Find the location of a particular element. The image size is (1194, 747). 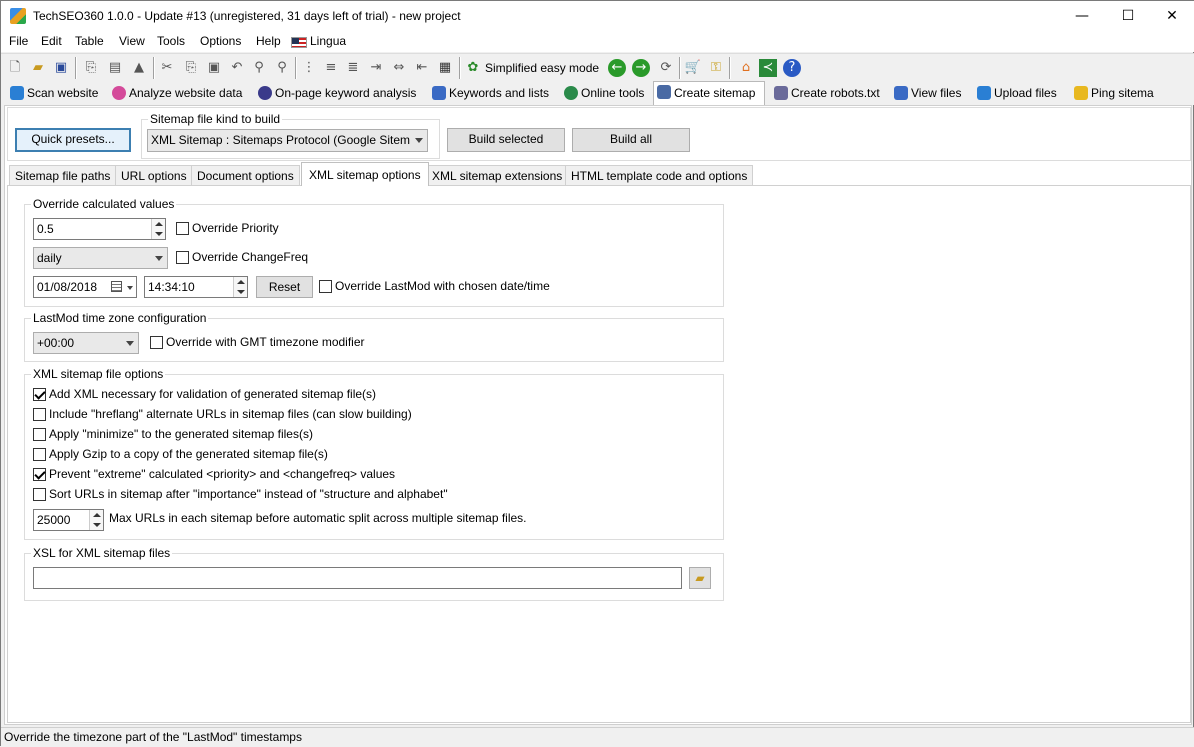

save-icon: ▣ is located at coordinates (61, 68).